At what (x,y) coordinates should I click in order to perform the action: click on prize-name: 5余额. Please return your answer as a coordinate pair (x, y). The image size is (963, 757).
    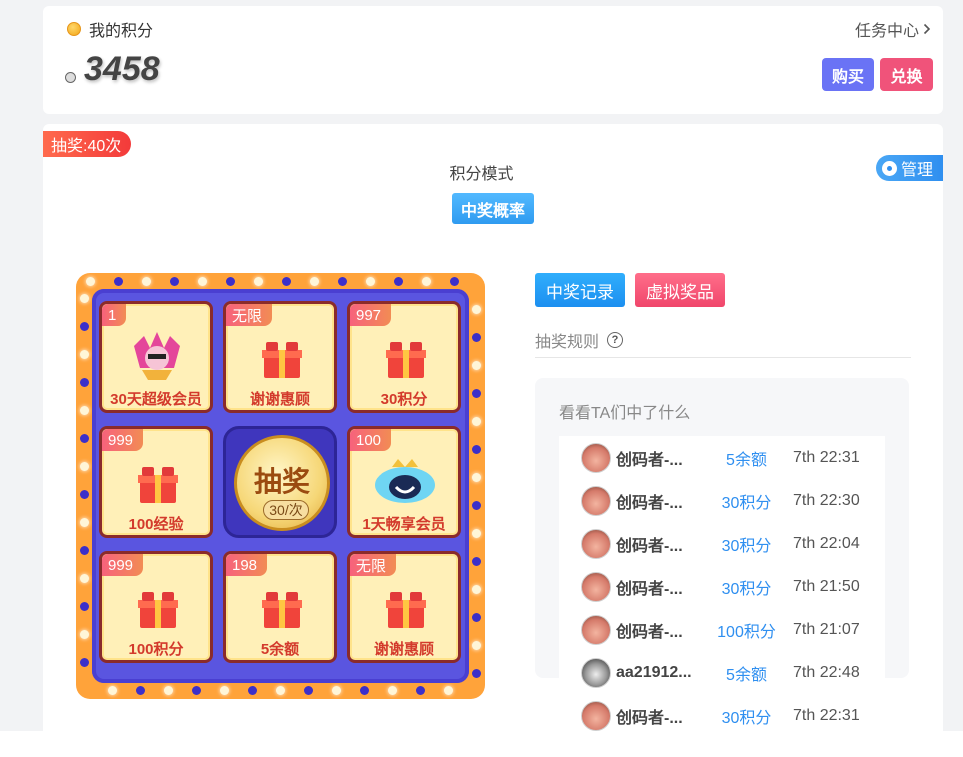
    Looking at the image, I should click on (280, 649).